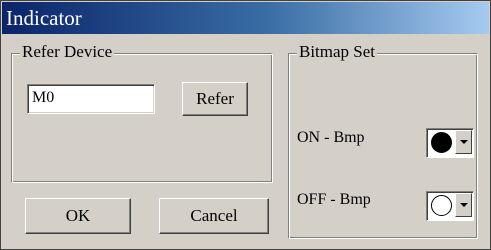 The width and height of the screenshot is (491, 250). Describe the element at coordinates (245, 18) in the screenshot. I see `title-bar: Indicator` at that location.